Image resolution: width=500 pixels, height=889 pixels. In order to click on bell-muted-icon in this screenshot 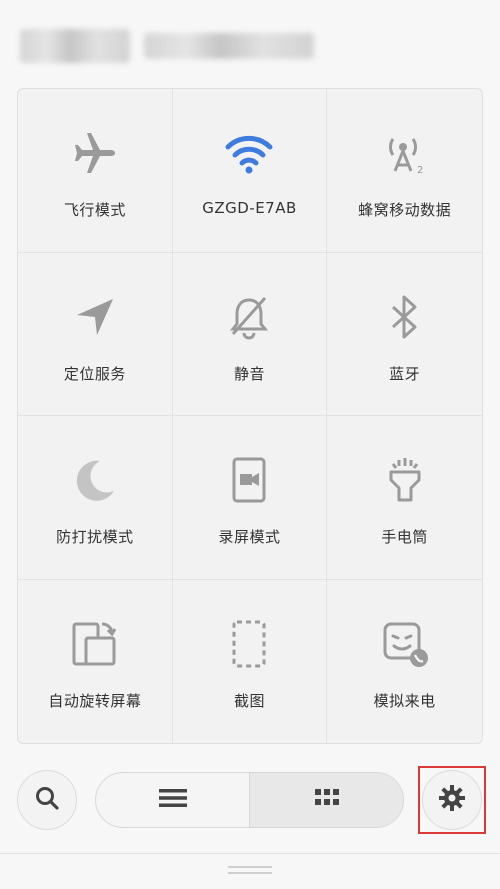, I will do `click(249, 317)`.